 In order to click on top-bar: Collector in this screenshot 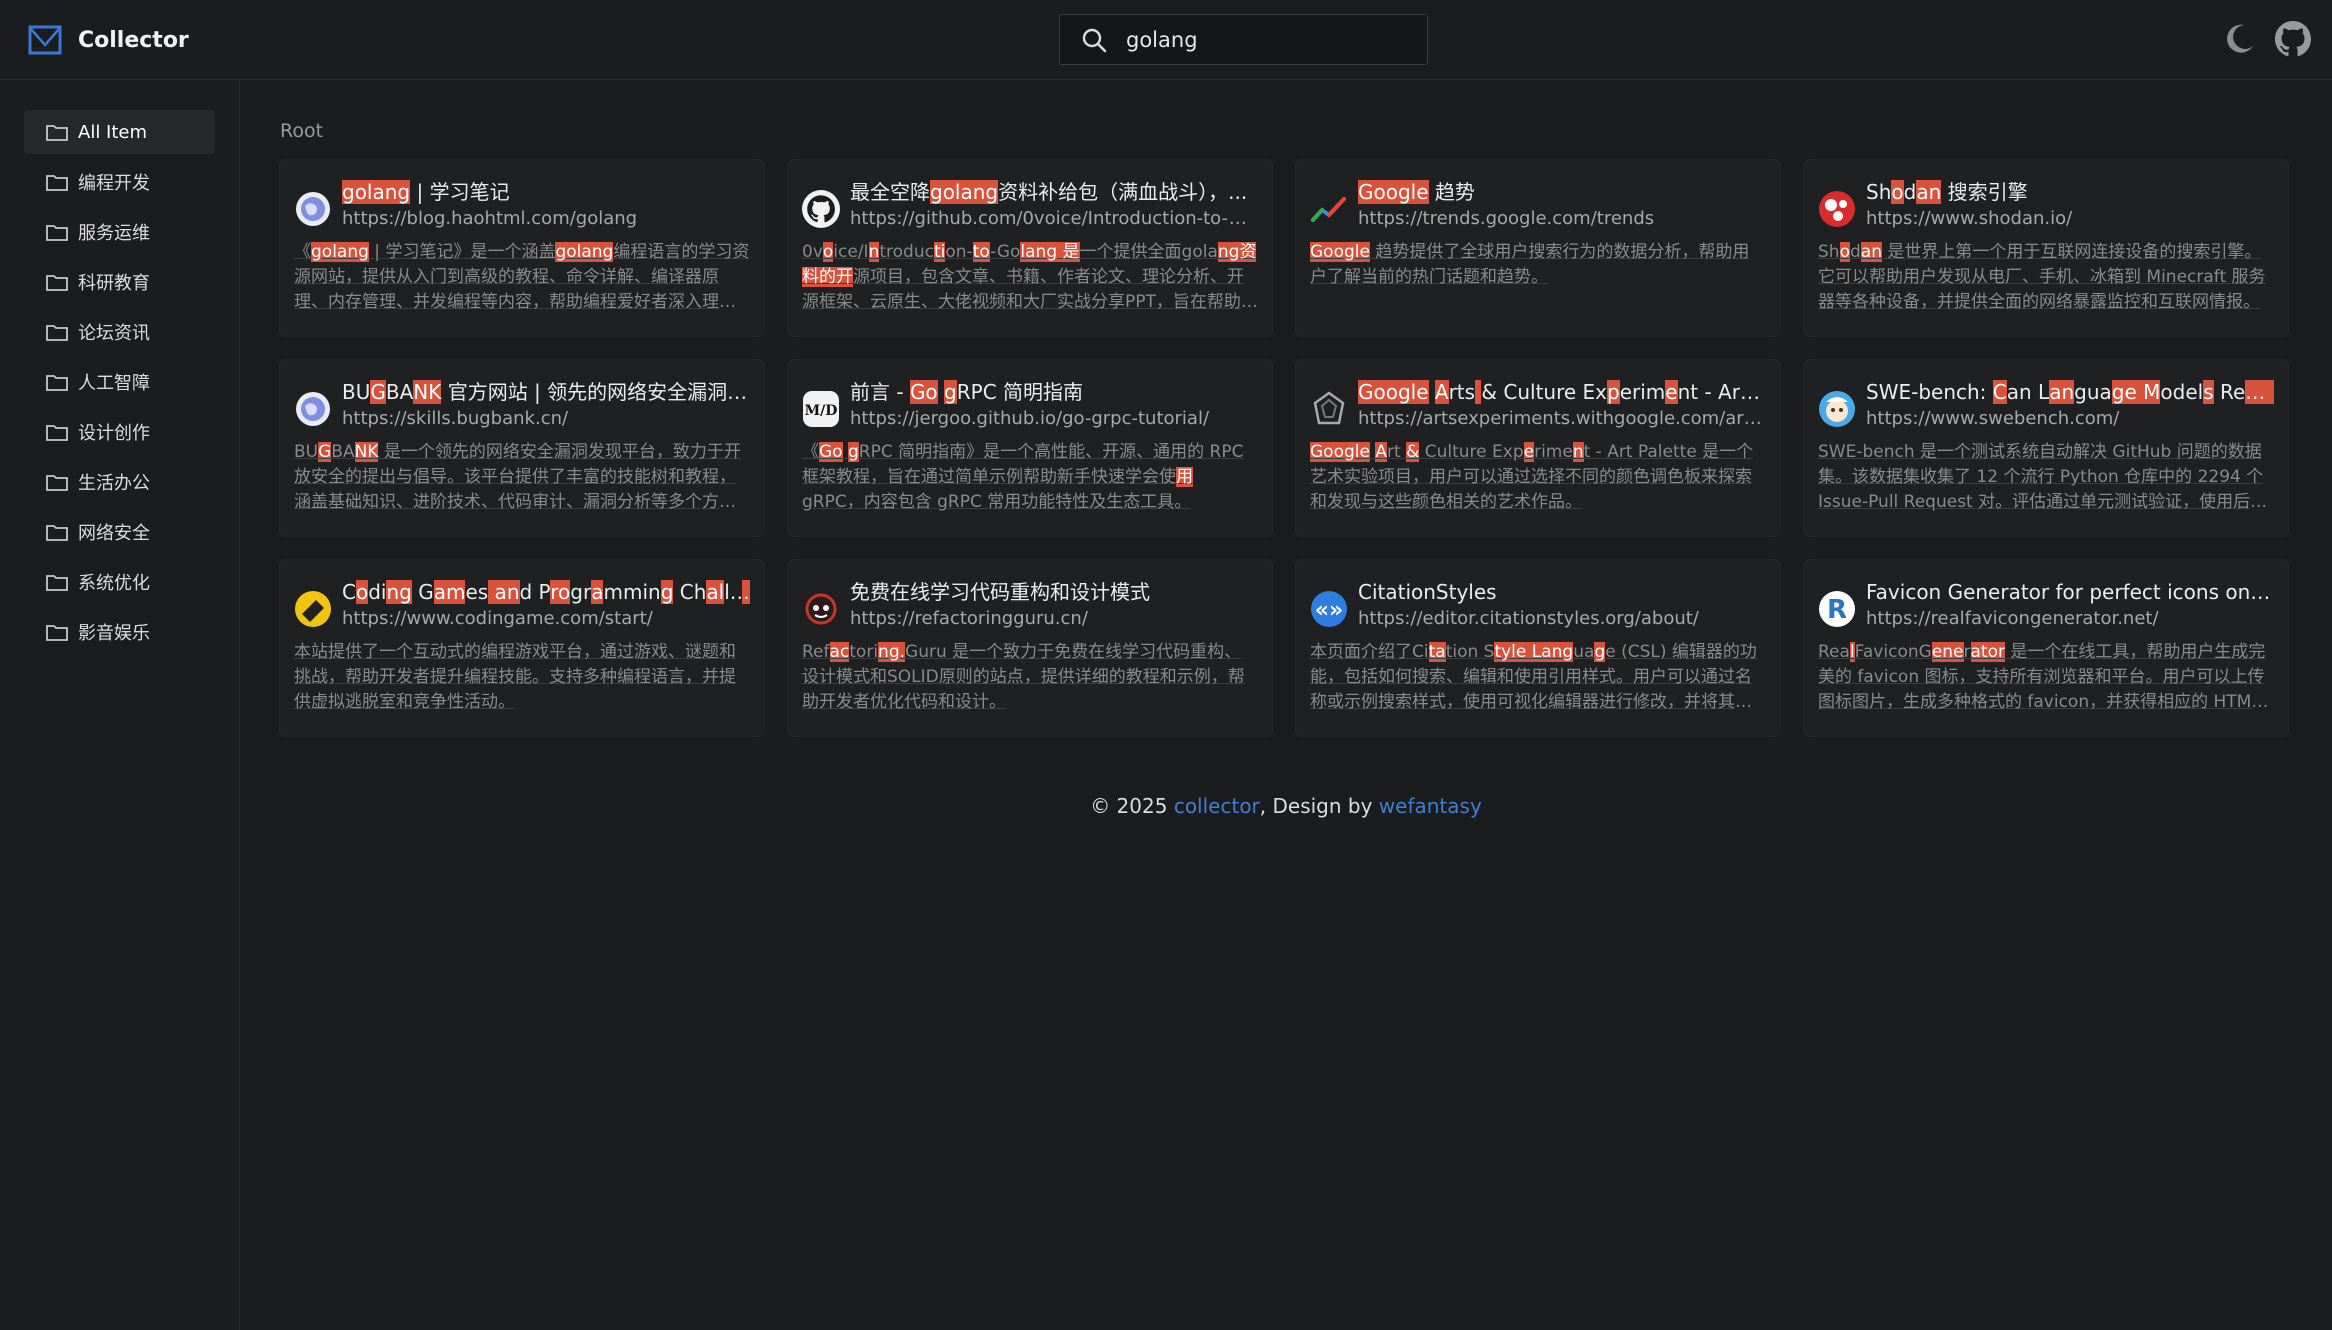, I will do `click(1166, 40)`.